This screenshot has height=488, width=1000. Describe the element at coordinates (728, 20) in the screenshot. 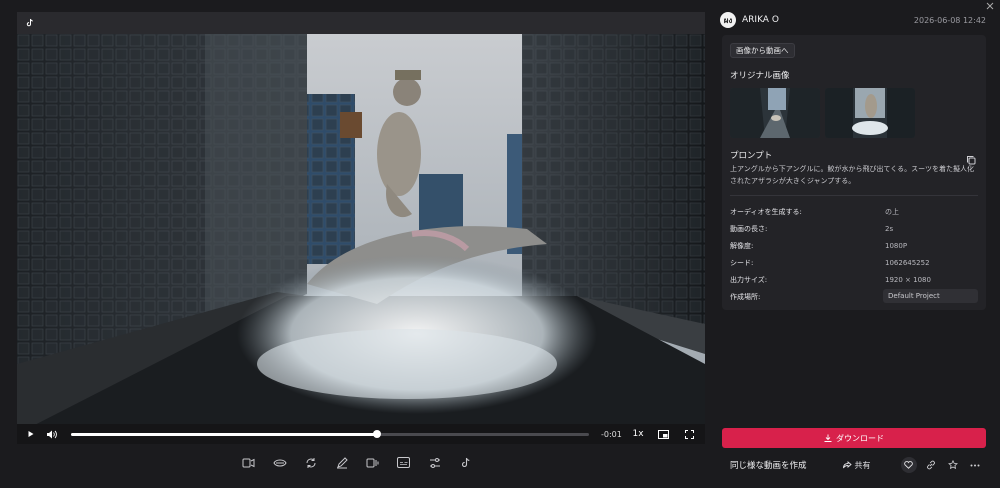

I see `avatar: ผง` at that location.